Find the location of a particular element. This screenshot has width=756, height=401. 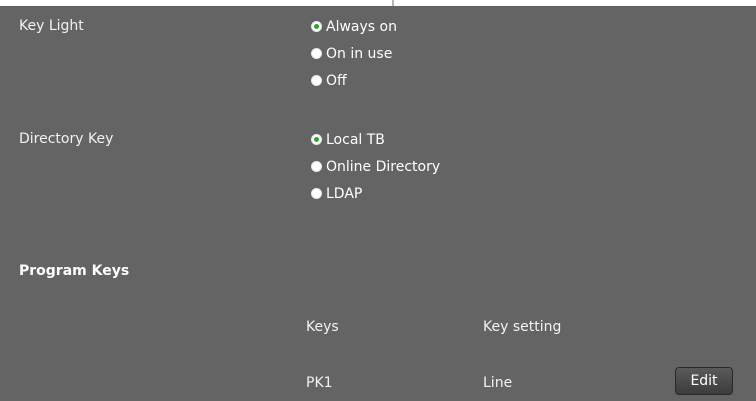

directory-key-option-online-directory: Online Directory is located at coordinates (375, 166).